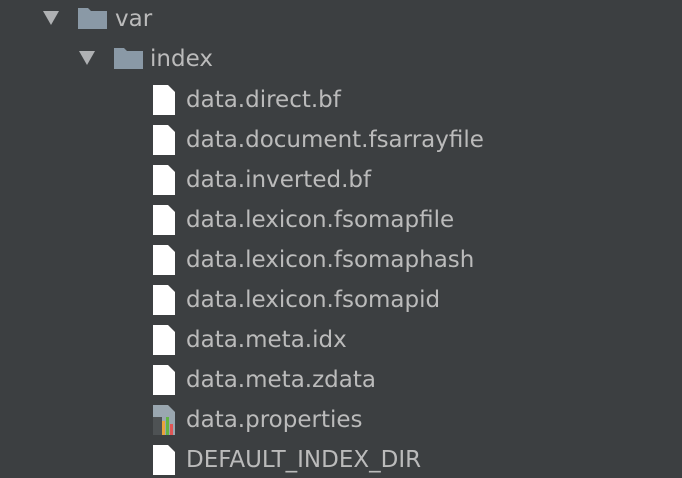 This screenshot has width=682, height=478. I want to click on tree-node-file: data.meta.zdata, so click(341, 381).